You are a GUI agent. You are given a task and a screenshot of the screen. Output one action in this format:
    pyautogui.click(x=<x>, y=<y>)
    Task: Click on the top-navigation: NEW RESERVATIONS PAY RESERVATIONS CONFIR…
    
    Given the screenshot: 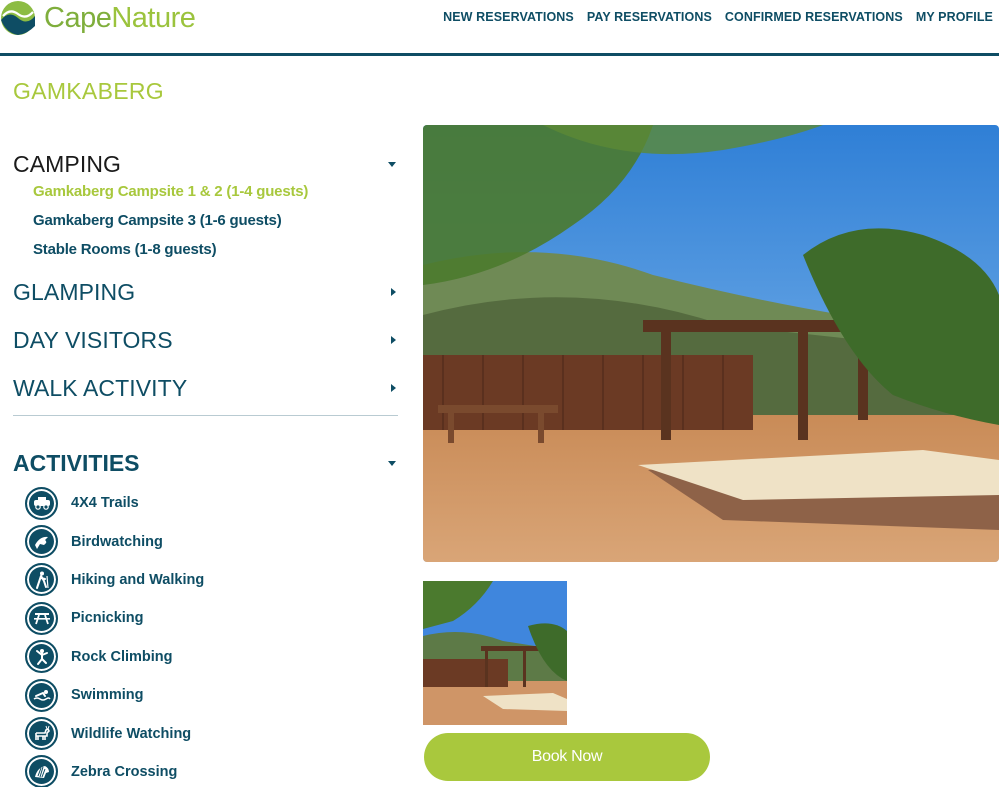 What is the action you would take?
    pyautogui.click(x=711, y=17)
    